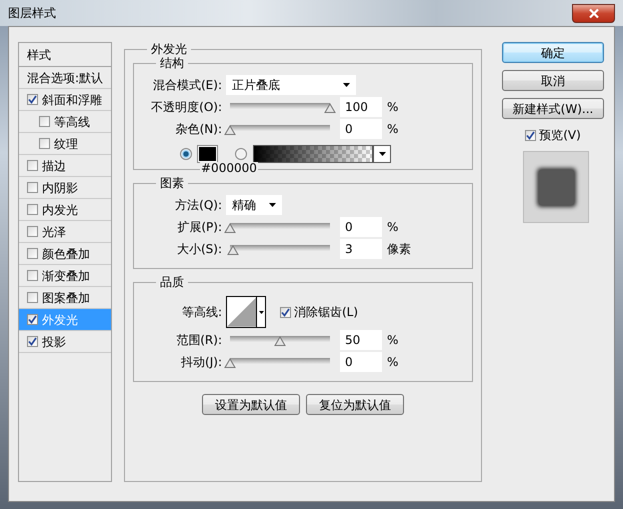 This screenshot has width=623, height=509. I want to click on default-button: 复位为默认值, so click(355, 404).